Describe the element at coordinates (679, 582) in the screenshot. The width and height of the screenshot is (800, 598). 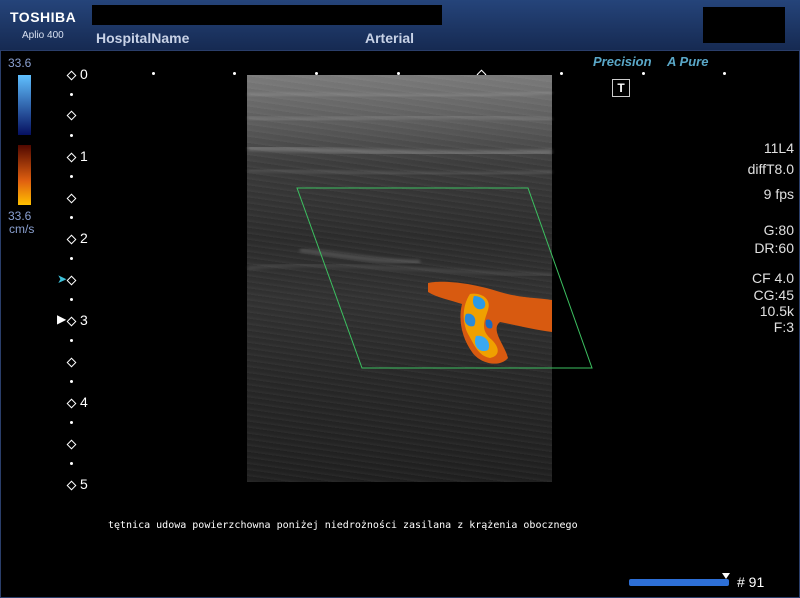
I see `cine-frame-bar` at that location.